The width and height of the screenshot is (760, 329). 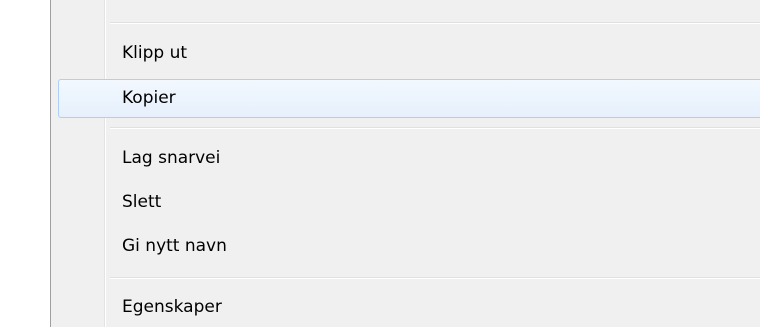 I want to click on menu-item-label: Kopier, so click(x=149, y=98).